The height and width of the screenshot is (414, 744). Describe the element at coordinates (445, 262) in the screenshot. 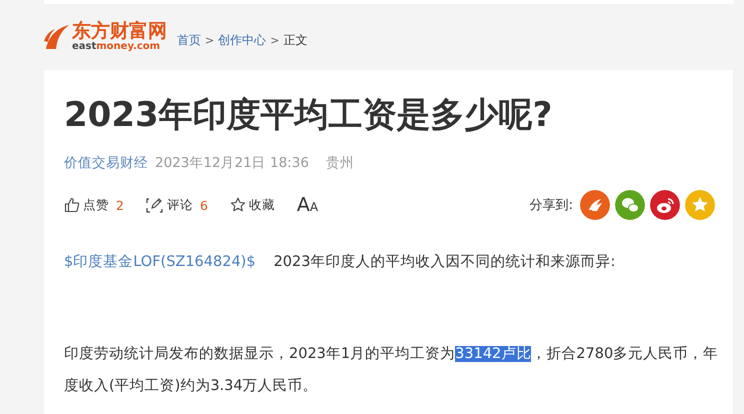

I see `paragraph: 2023年印度人的平均收入因不同的统计和来源而异:` at that location.